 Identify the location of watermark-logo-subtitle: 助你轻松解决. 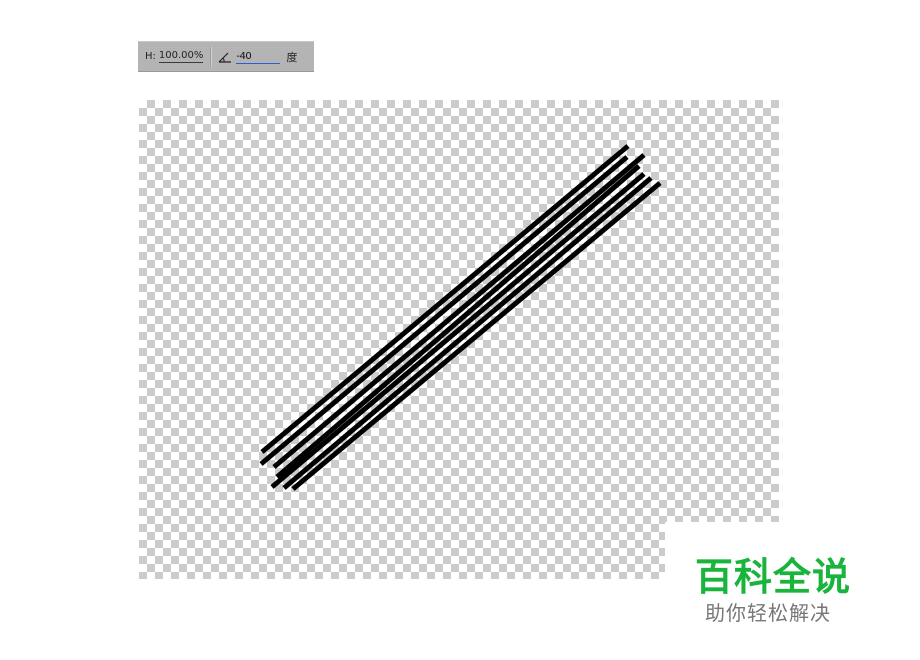
(768, 613).